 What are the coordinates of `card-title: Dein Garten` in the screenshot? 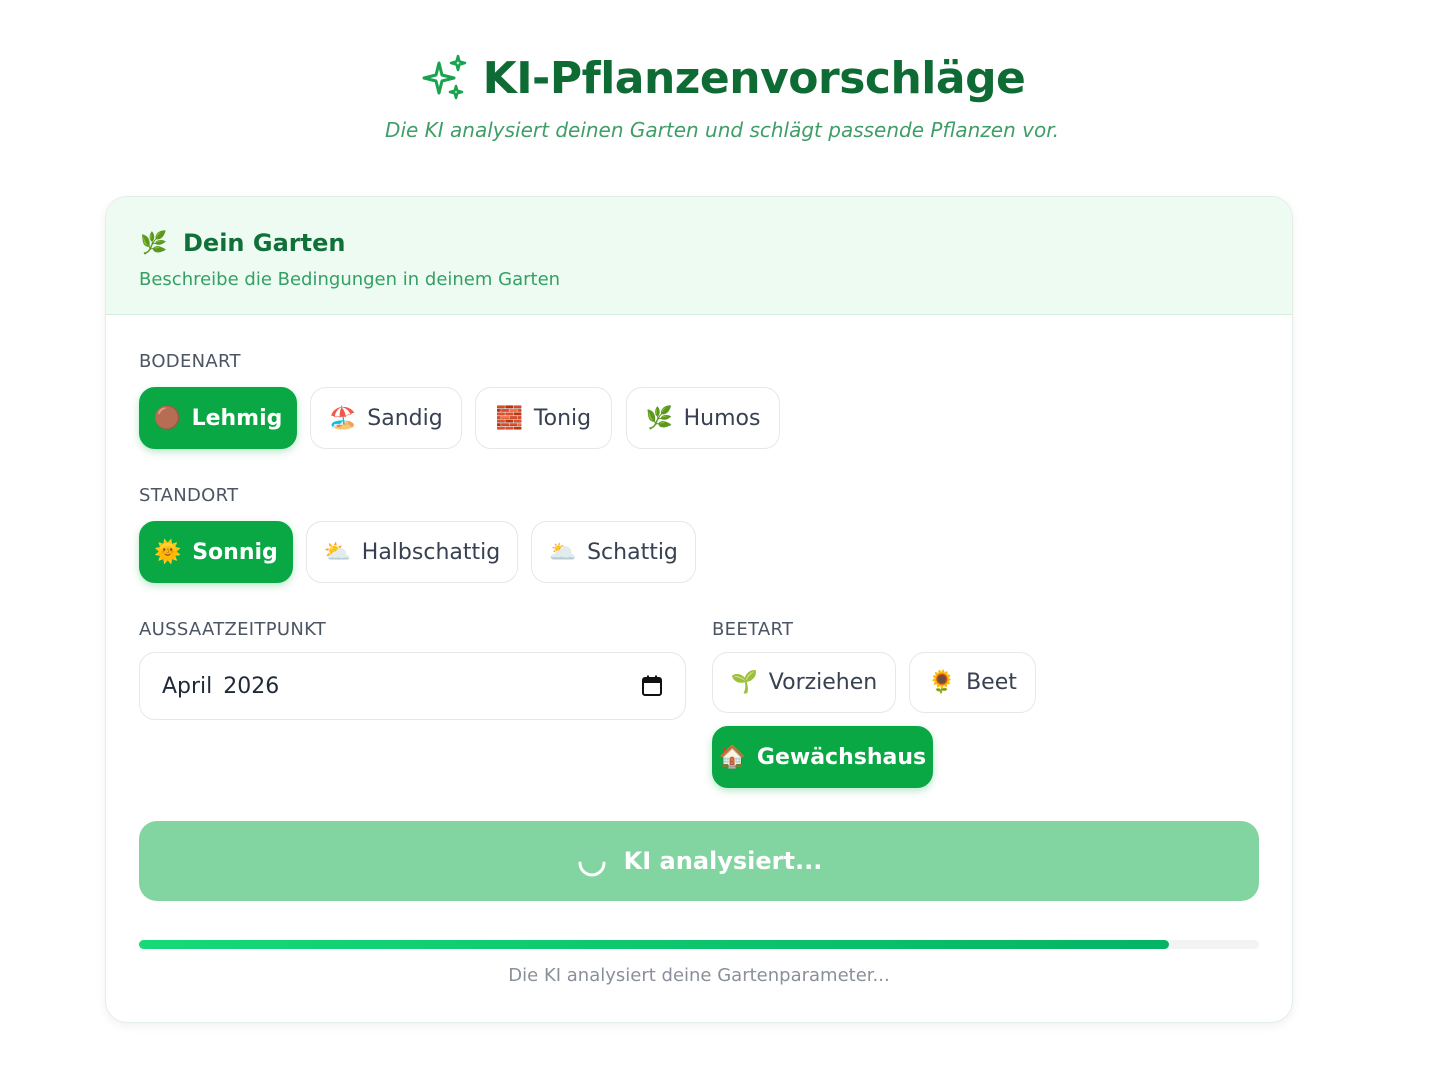 It's located at (264, 243).